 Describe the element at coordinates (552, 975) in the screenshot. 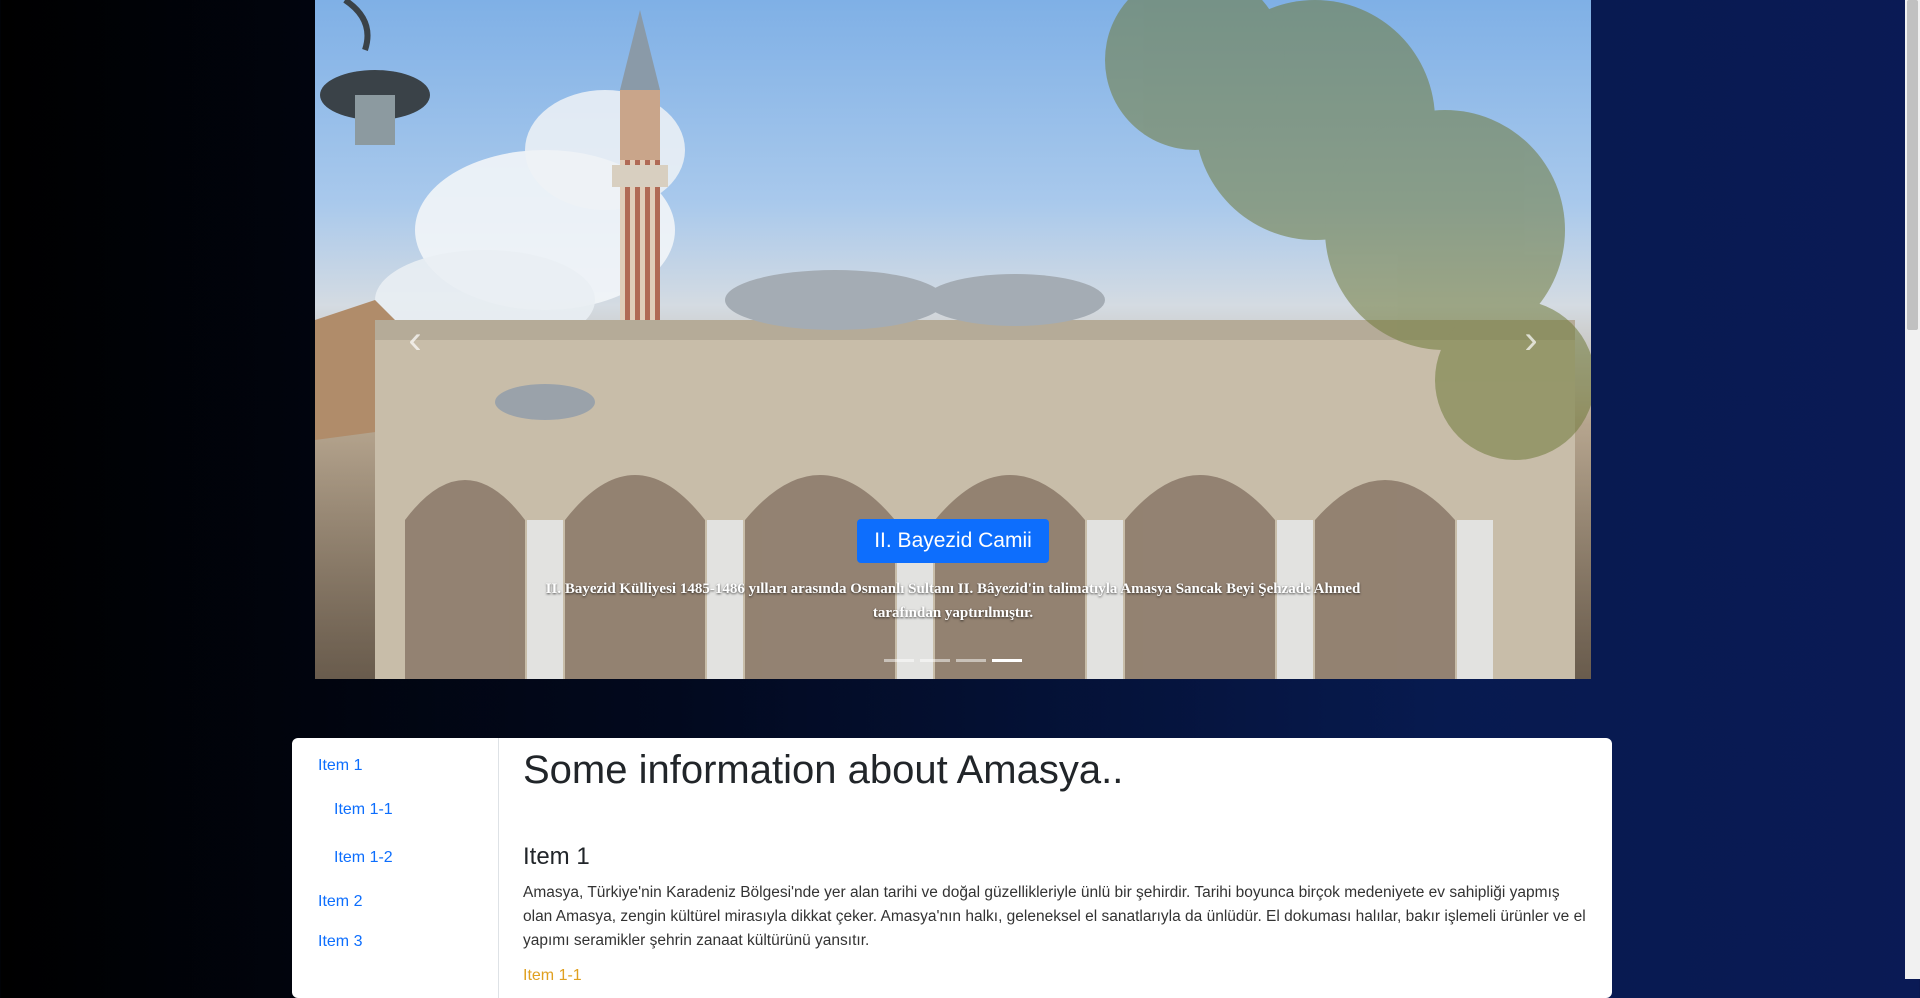

I see `sub-heading: Item 1-1` at that location.